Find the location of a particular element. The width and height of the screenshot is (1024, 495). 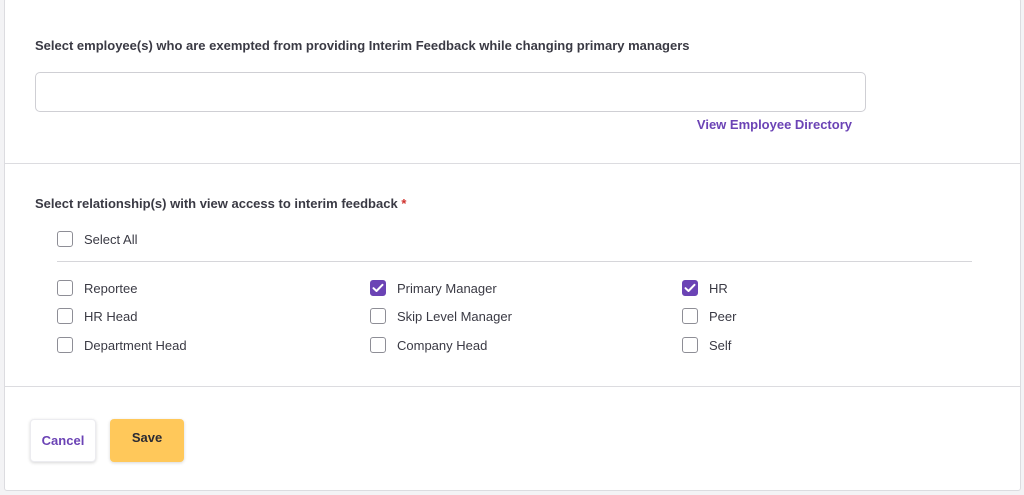

save-button: Save is located at coordinates (147, 440).